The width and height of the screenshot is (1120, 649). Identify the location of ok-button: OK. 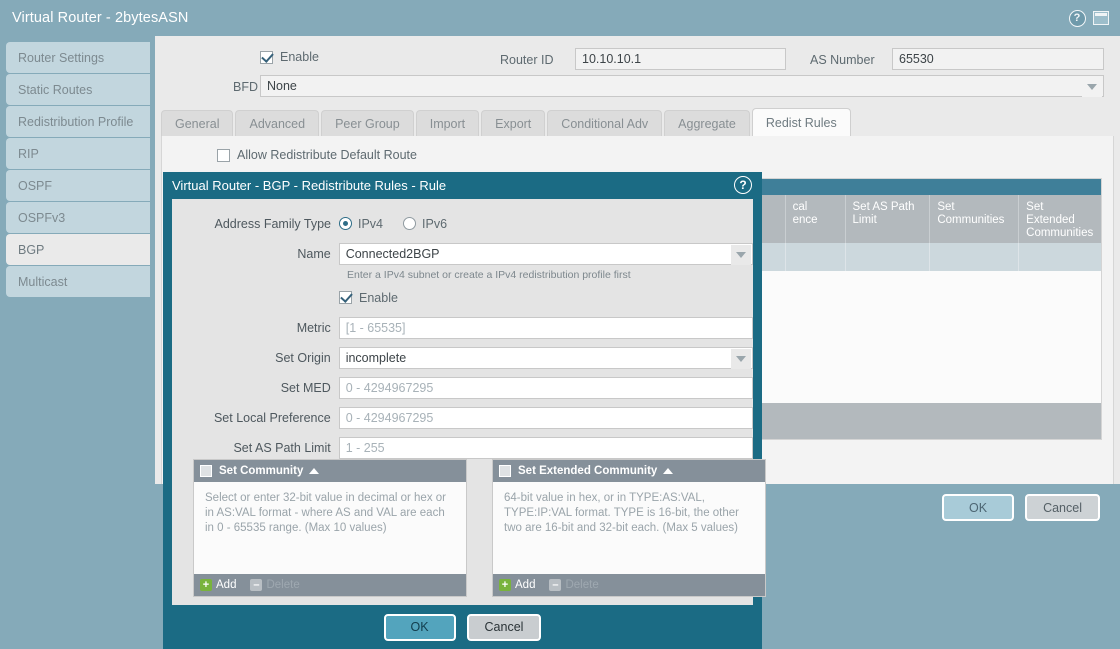
(978, 507).